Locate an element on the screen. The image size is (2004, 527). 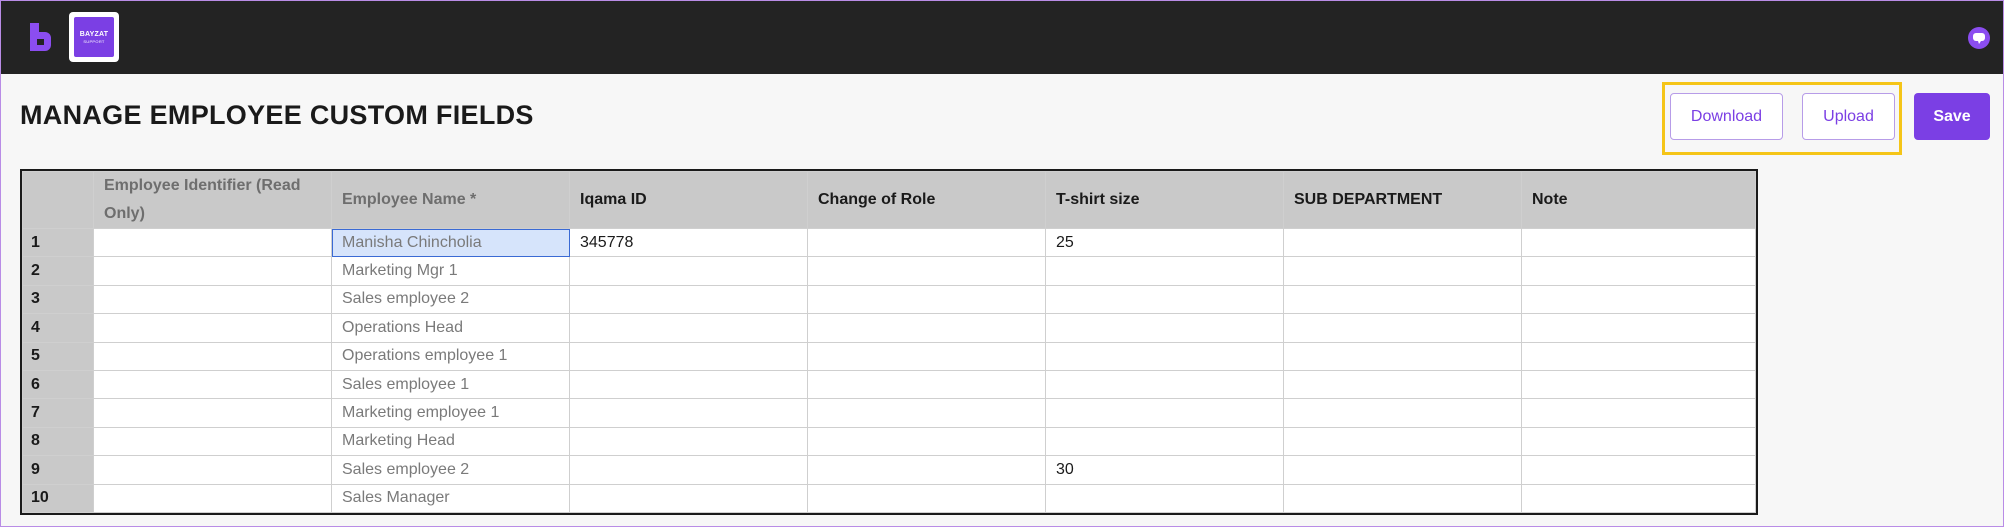
bayzat-b-logo-icon is located at coordinates (40, 37).